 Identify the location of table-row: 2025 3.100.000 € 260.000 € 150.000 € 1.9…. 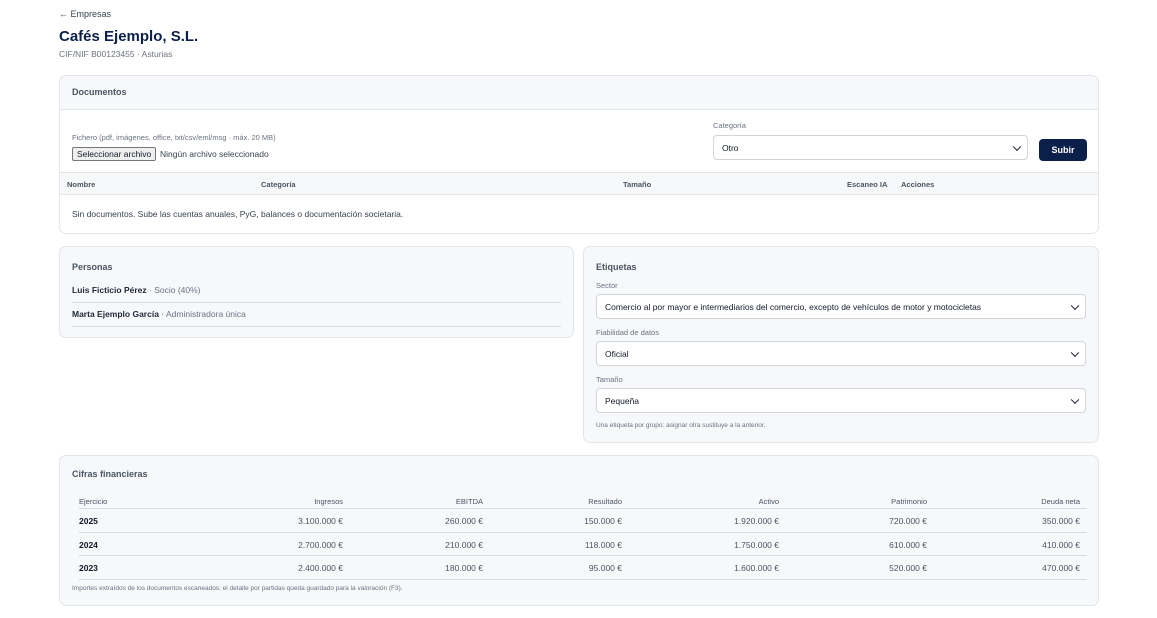
(583, 521).